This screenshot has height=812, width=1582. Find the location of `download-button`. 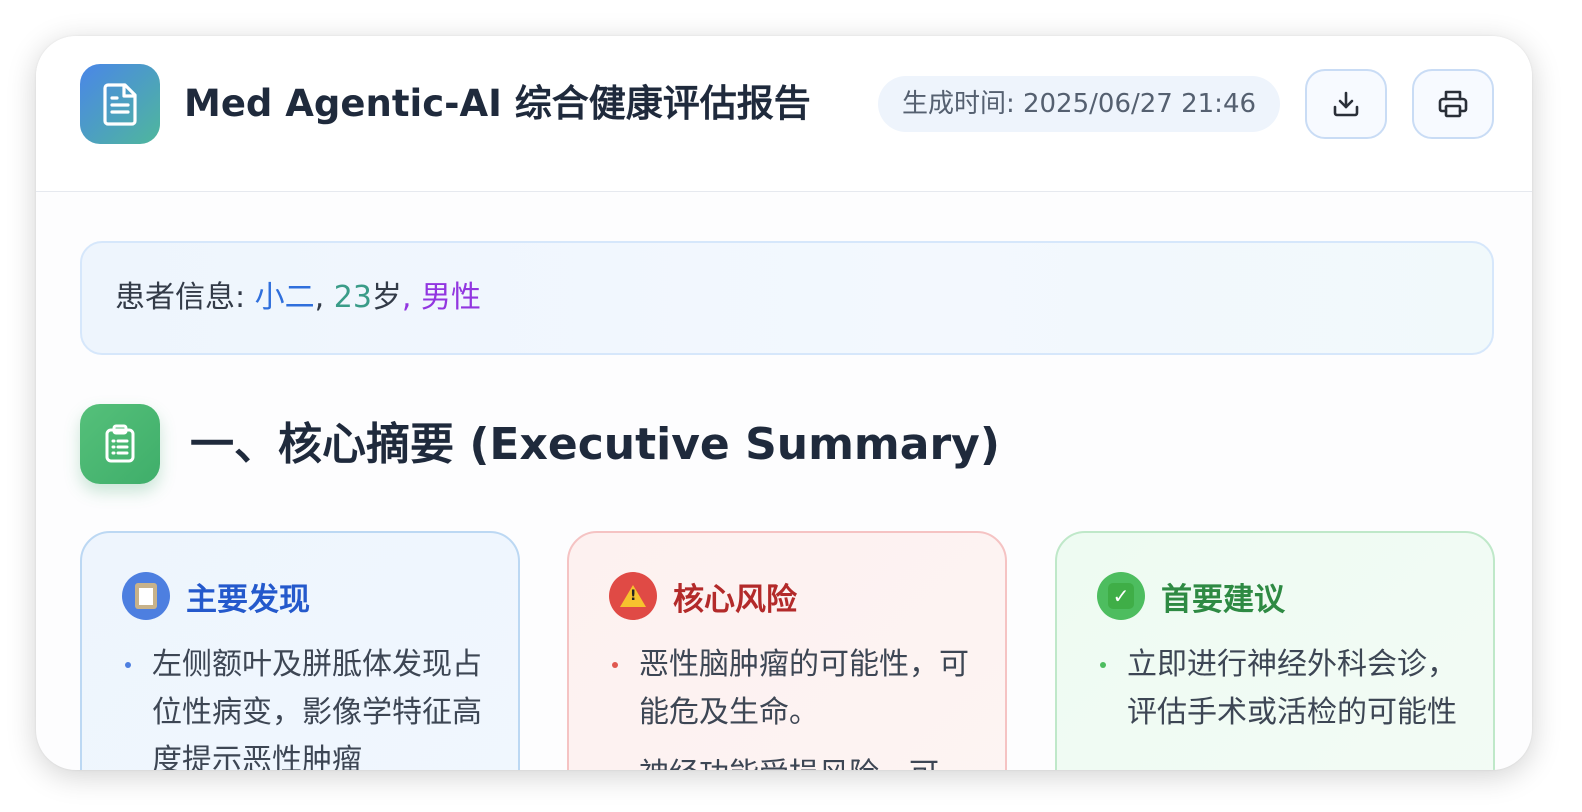

download-button is located at coordinates (1346, 104).